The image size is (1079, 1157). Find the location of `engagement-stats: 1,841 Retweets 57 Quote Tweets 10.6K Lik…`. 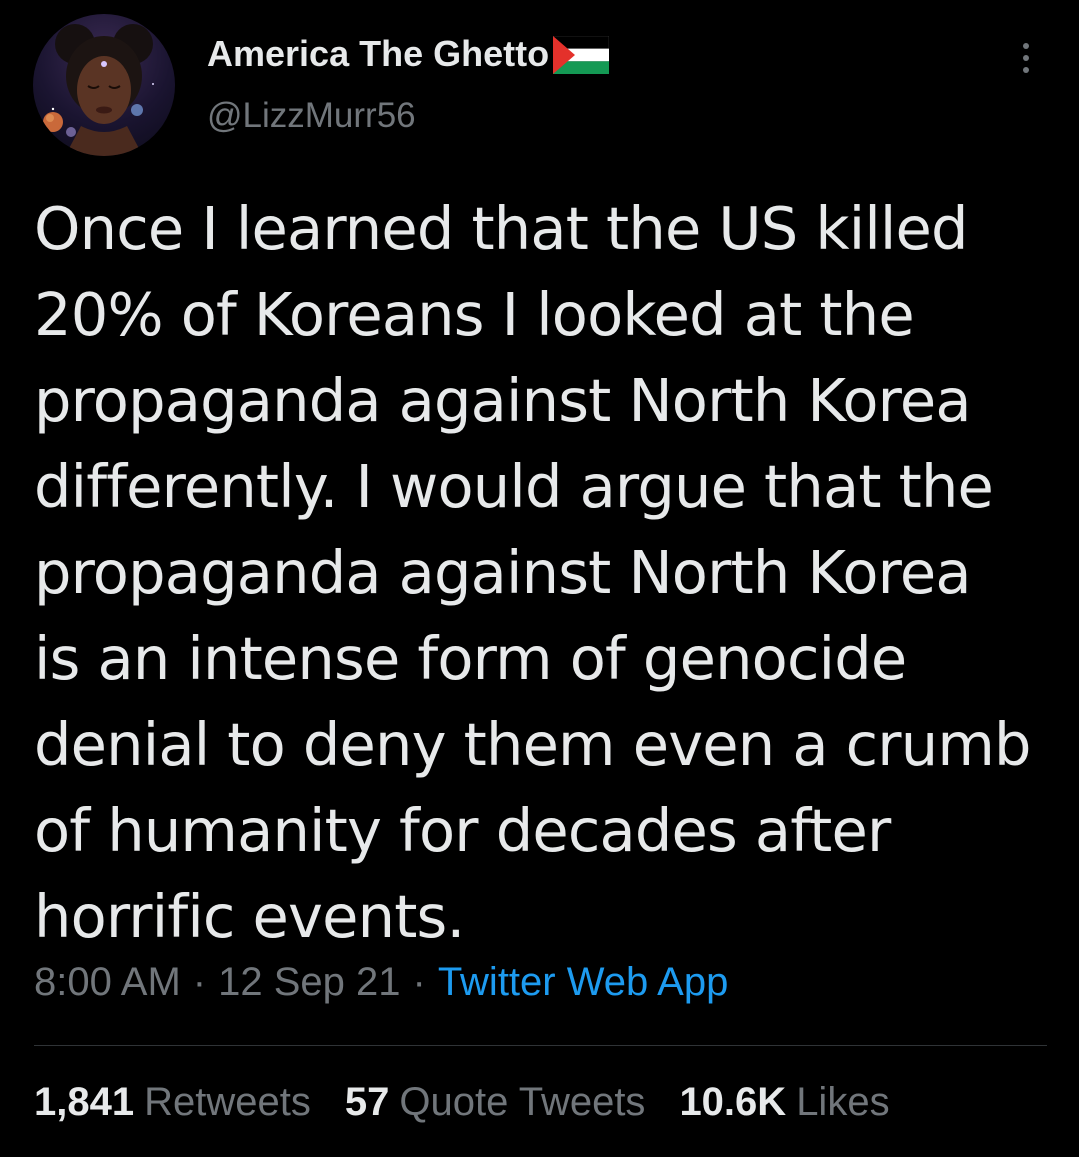

engagement-stats: 1,841 Retweets 57 Quote Tweets 10.6K Lik… is located at coordinates (479, 1102).